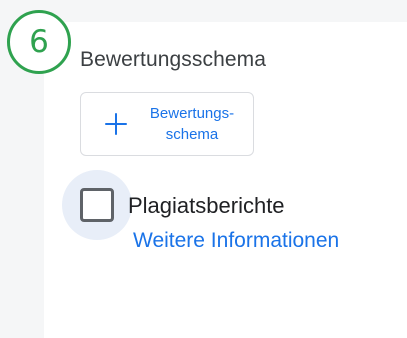 This screenshot has height=338, width=407. What do you see at coordinates (97, 205) in the screenshot?
I see `plagiarism-report-checkbox` at bounding box center [97, 205].